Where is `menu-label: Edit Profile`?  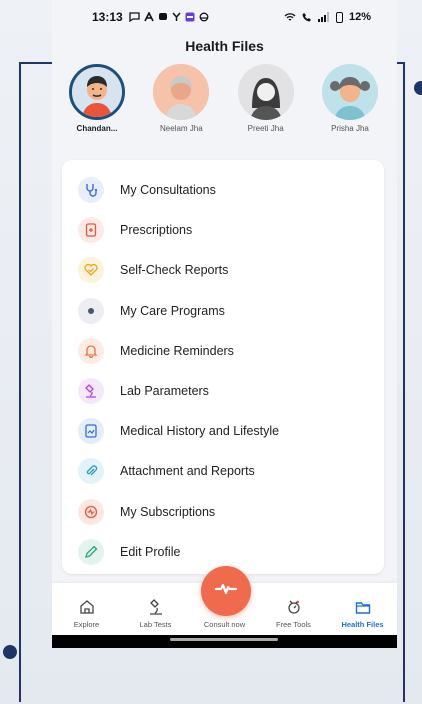
menu-label: Edit Profile is located at coordinates (150, 551).